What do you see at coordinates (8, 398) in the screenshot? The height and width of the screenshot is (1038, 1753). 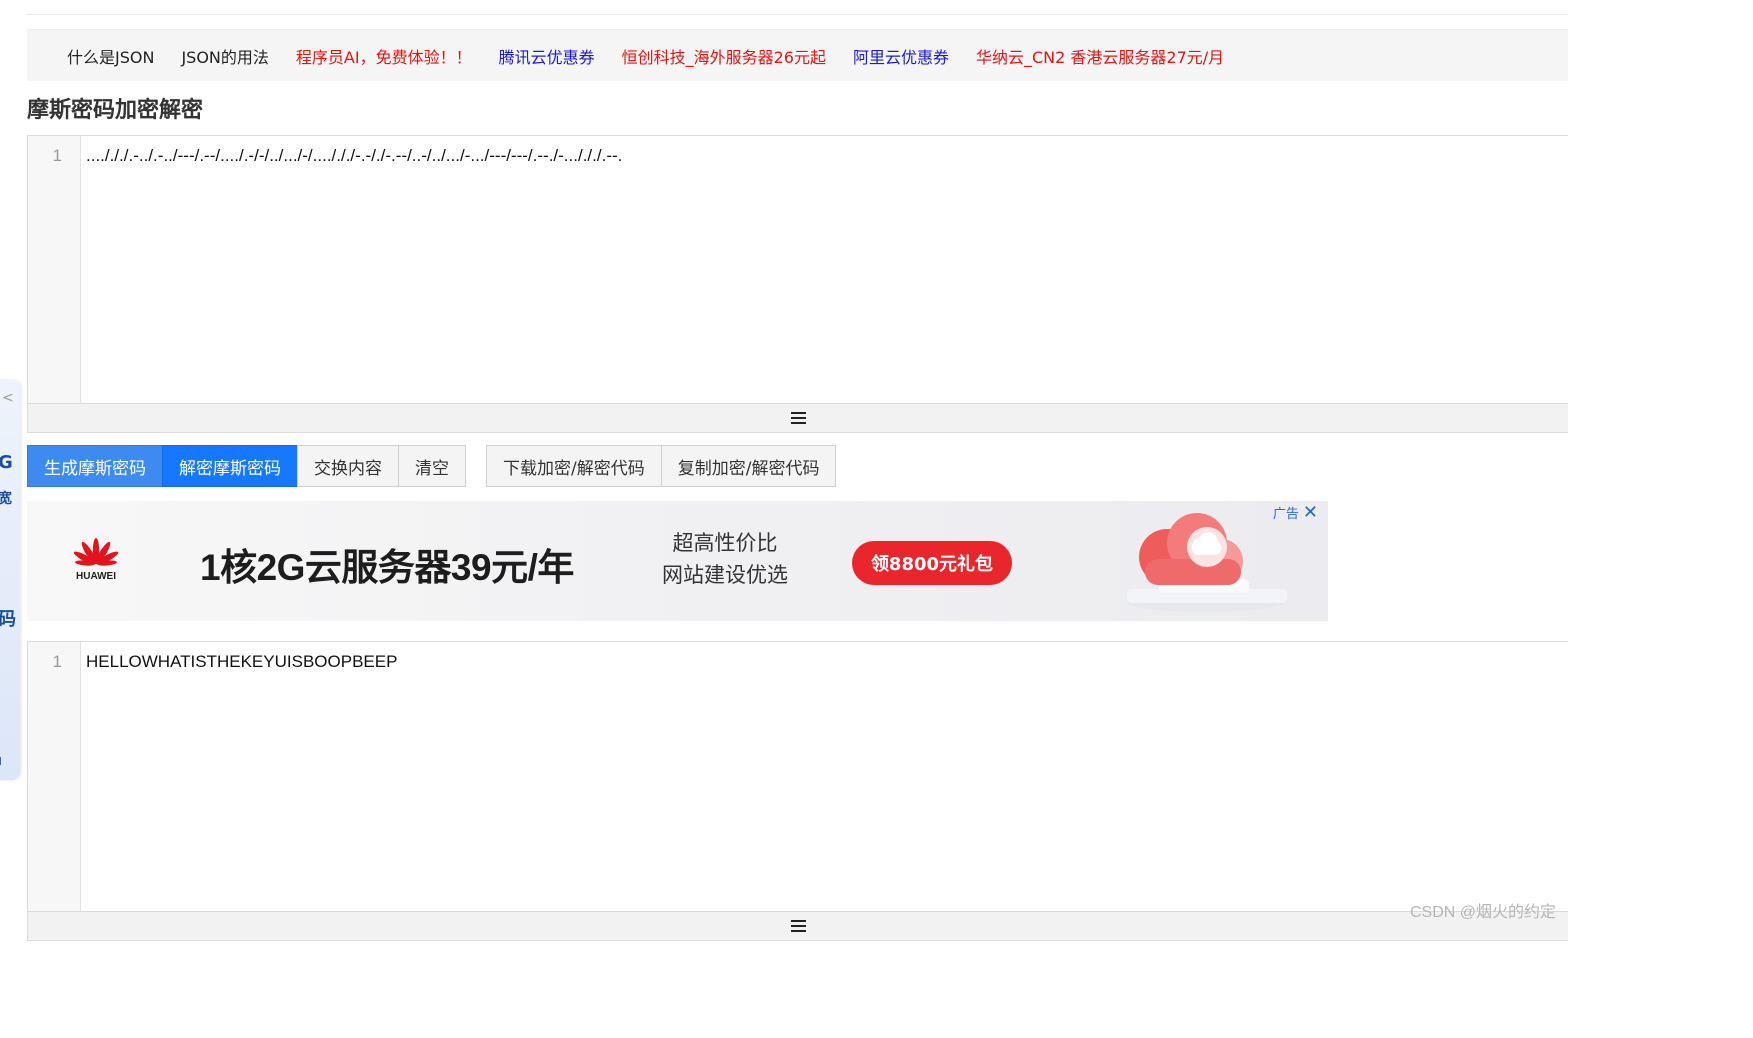 I see `chevron-left-icon: <` at bounding box center [8, 398].